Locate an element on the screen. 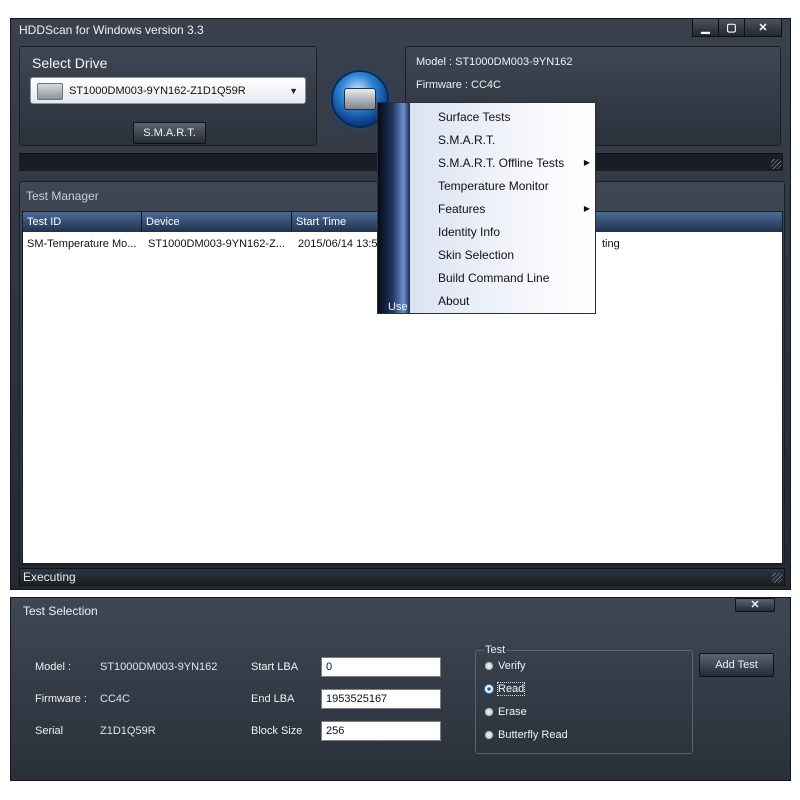 This screenshot has width=800, height=800. radio-butterfly-read: Butterfly Read is located at coordinates (526, 735).